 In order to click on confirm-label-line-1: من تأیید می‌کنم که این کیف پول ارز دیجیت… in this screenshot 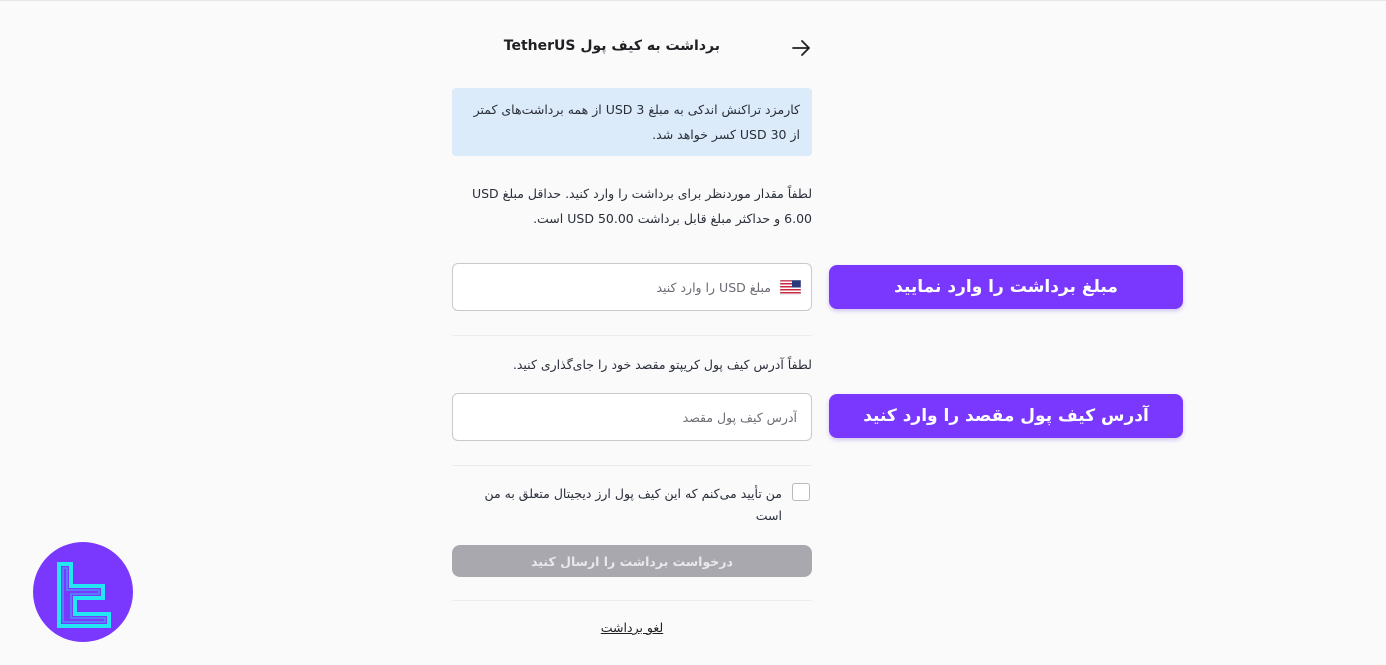, I will do `click(633, 493)`.